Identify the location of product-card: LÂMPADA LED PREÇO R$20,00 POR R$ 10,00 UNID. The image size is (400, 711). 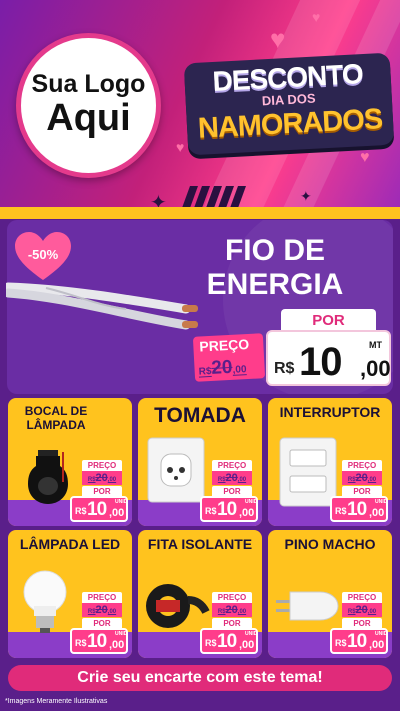
(70, 594).